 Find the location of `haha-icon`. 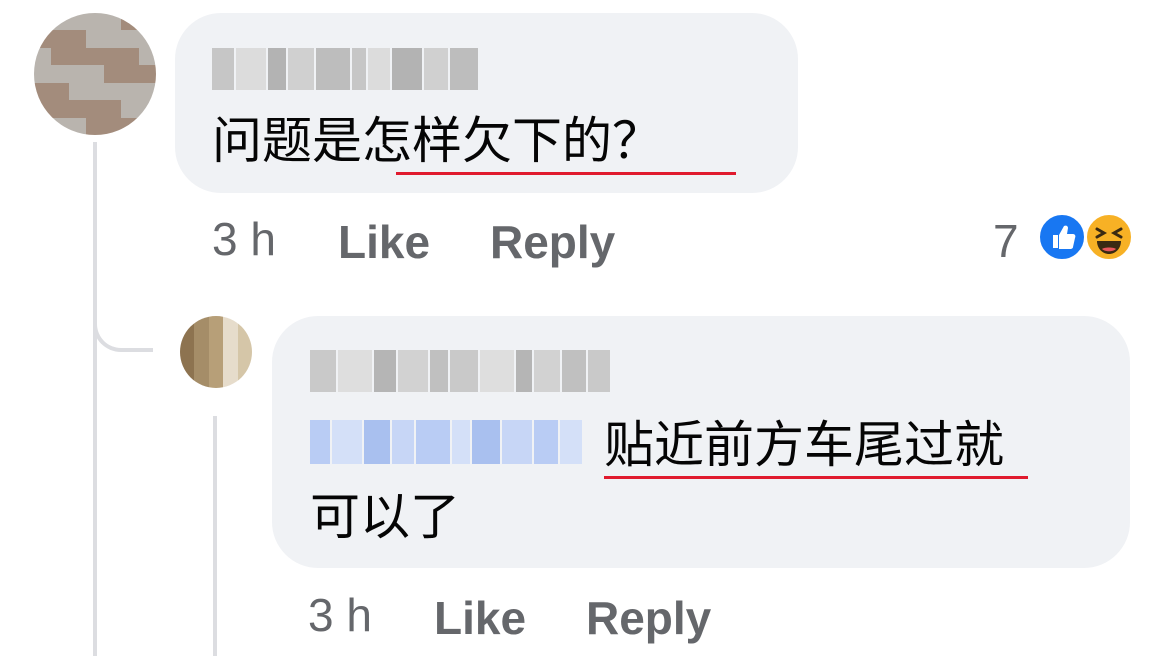

haha-icon is located at coordinates (1109, 237).